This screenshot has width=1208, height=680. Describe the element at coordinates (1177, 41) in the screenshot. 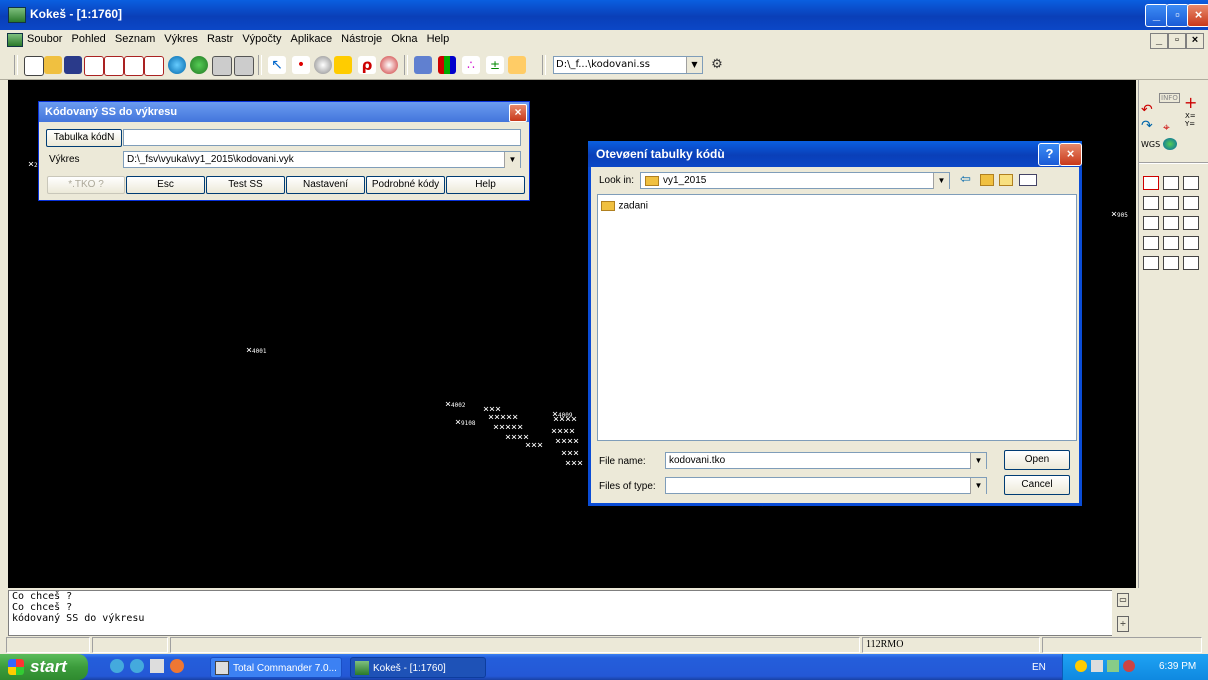

I see `mdi-restore-button: ▫` at that location.